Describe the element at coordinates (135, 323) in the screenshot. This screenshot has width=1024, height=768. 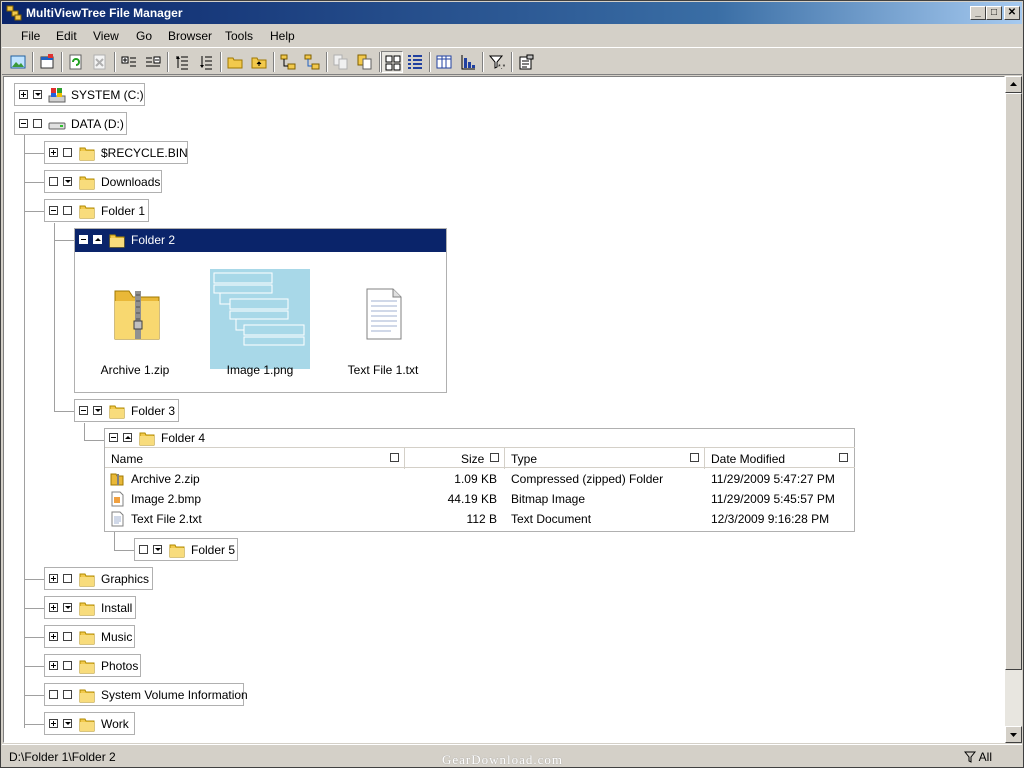
I see `file-item-archive-1: Archive 1.zip` at that location.